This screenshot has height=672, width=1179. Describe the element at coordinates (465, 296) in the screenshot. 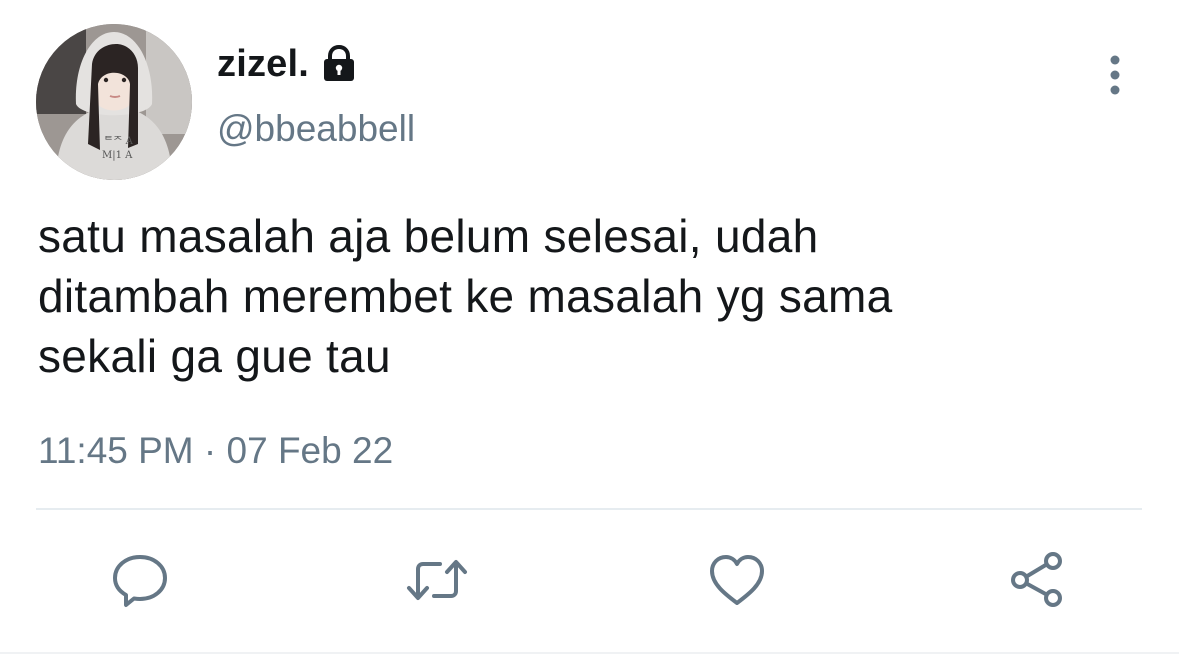

I see `tweet-text-line: ditambah merembet ke masalah yg sama` at that location.